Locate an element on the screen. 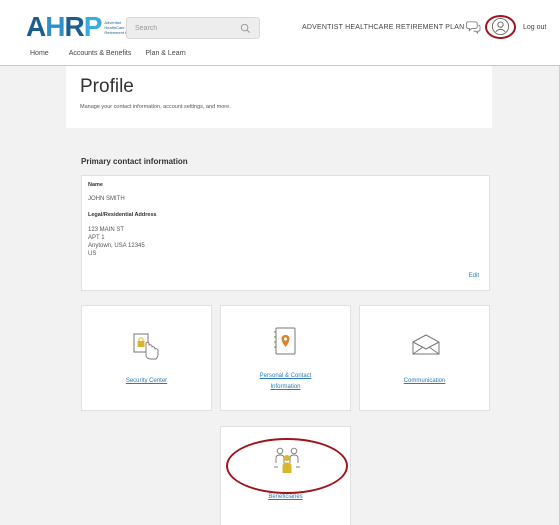  security-lock-icon is located at coordinates (146, 346).